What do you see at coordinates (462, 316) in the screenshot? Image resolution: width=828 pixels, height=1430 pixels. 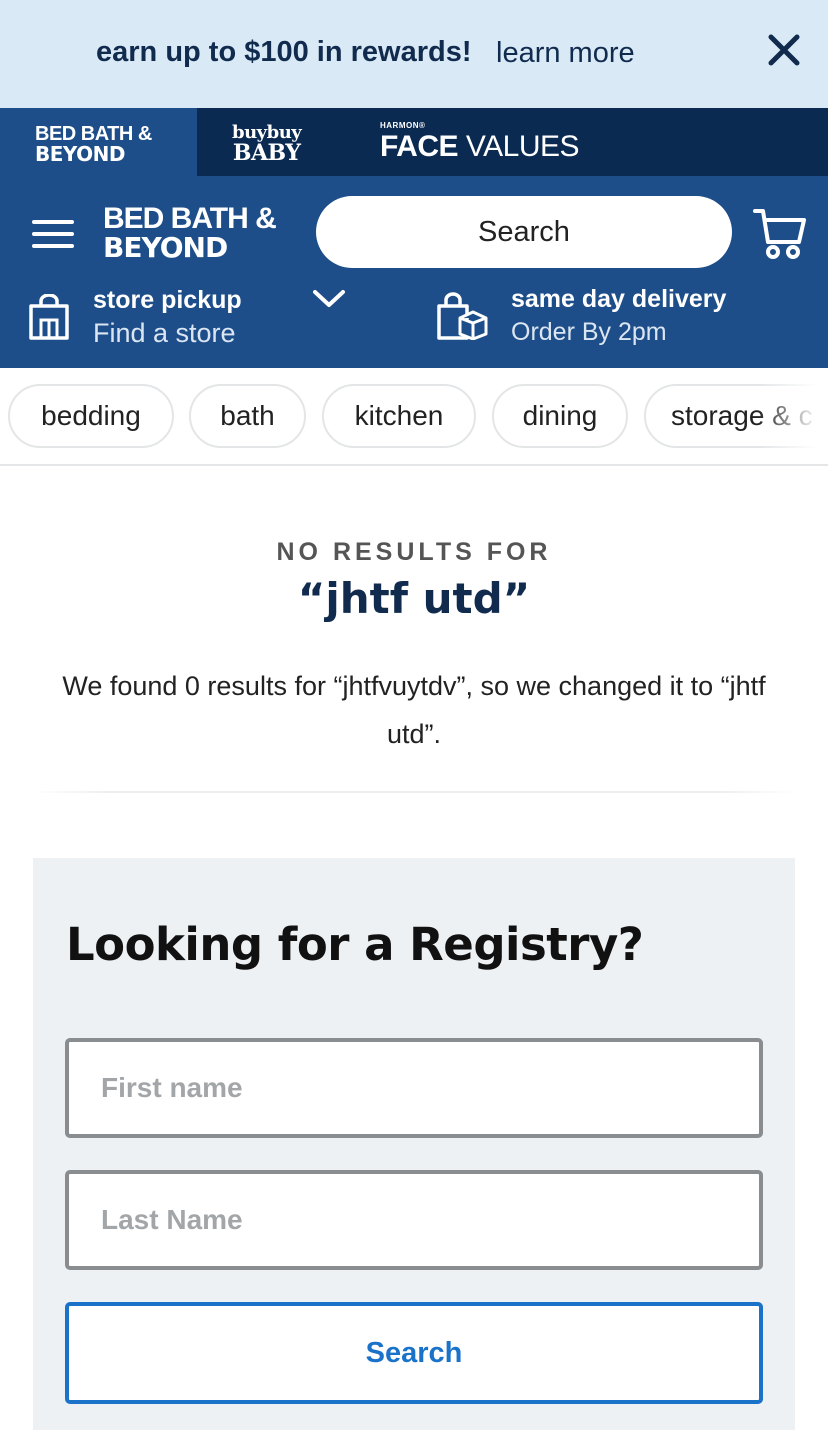 I see `box-bag-icon` at bounding box center [462, 316].